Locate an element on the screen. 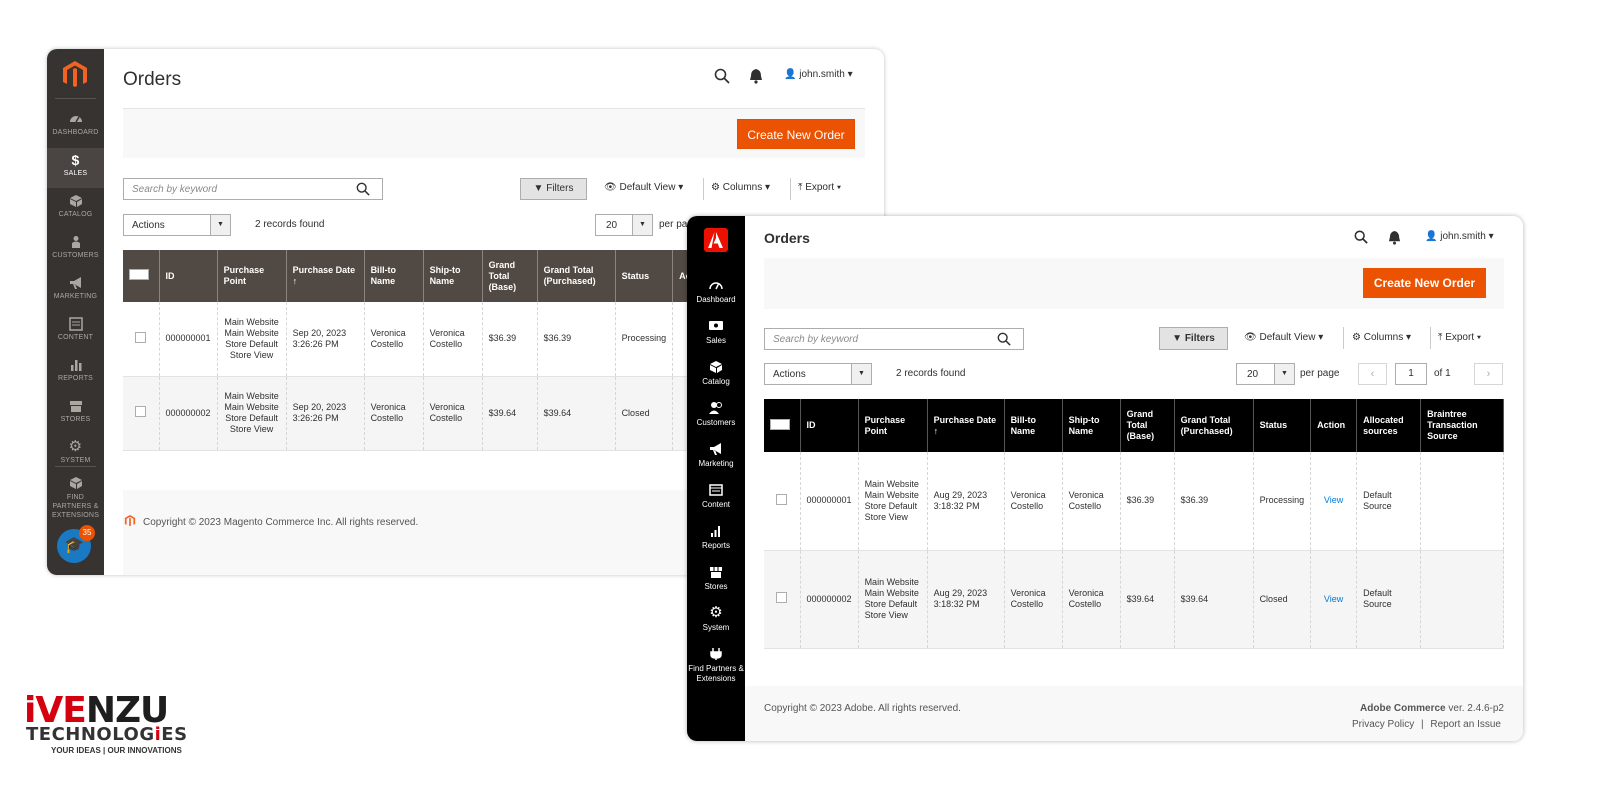 This screenshot has width=1600, height=800. sidebar-item-content: CONTENT is located at coordinates (75, 332).